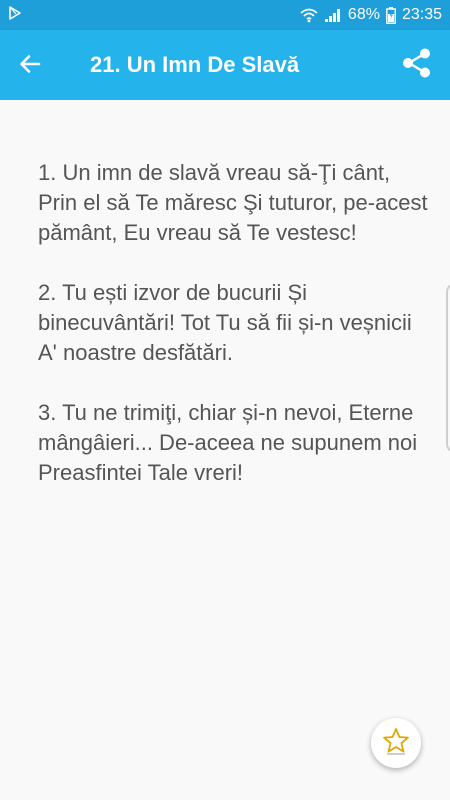 The width and height of the screenshot is (450, 800). Describe the element at coordinates (195, 64) in the screenshot. I see `page-title: 21. Un Imn De Slavă` at that location.